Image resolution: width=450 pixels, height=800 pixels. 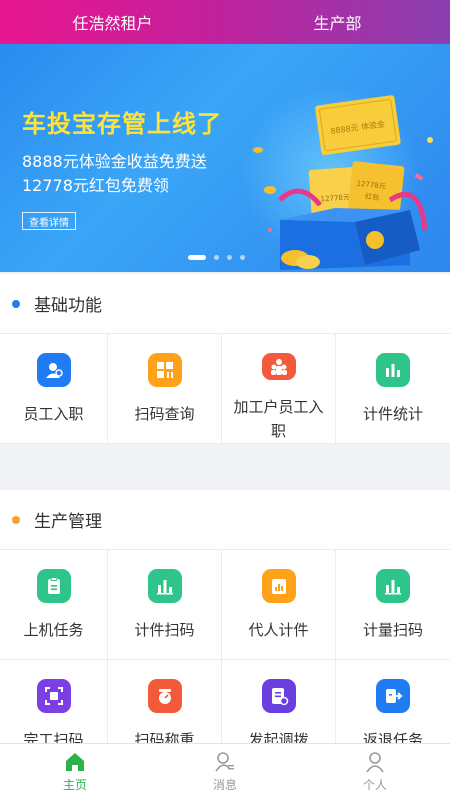 I want to click on gift-box-illustration: 8888元 体验金 12778元 12778元 红包, so click(x=343, y=182).